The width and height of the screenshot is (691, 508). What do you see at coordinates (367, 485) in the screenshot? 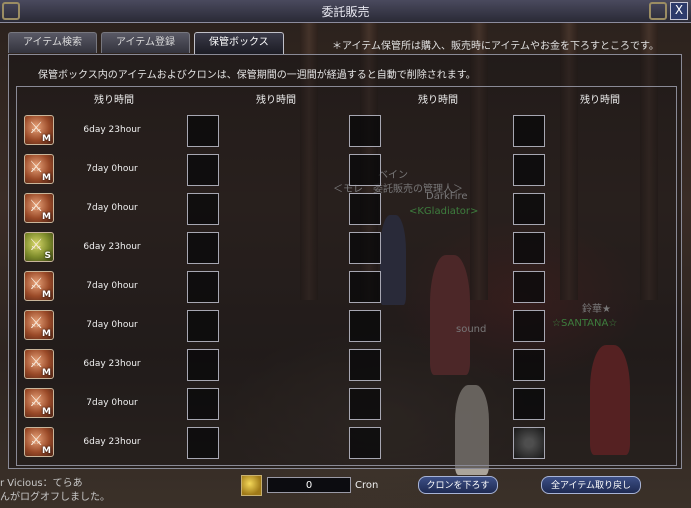
I see `cron-unit-label: Cron` at bounding box center [367, 485].